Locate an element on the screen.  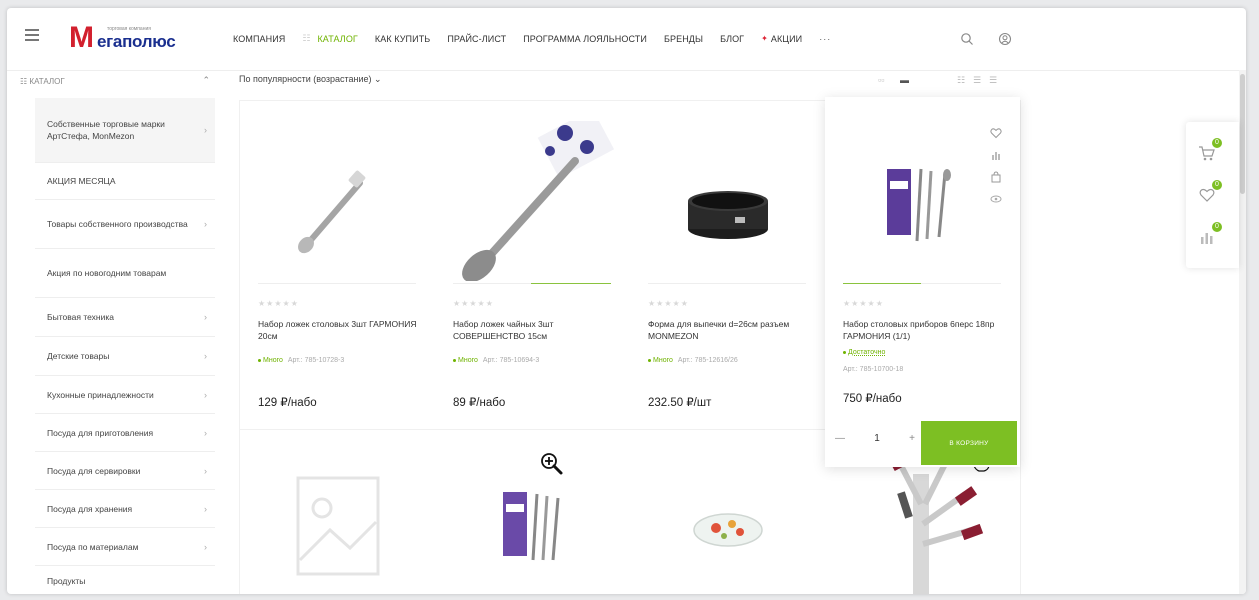
sidebar-item-kids: Детские товары › is located at coordinates (125, 355).